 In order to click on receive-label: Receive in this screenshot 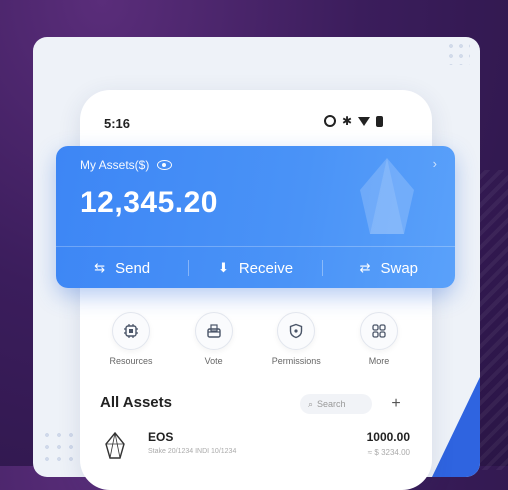, I will do `click(266, 268)`.